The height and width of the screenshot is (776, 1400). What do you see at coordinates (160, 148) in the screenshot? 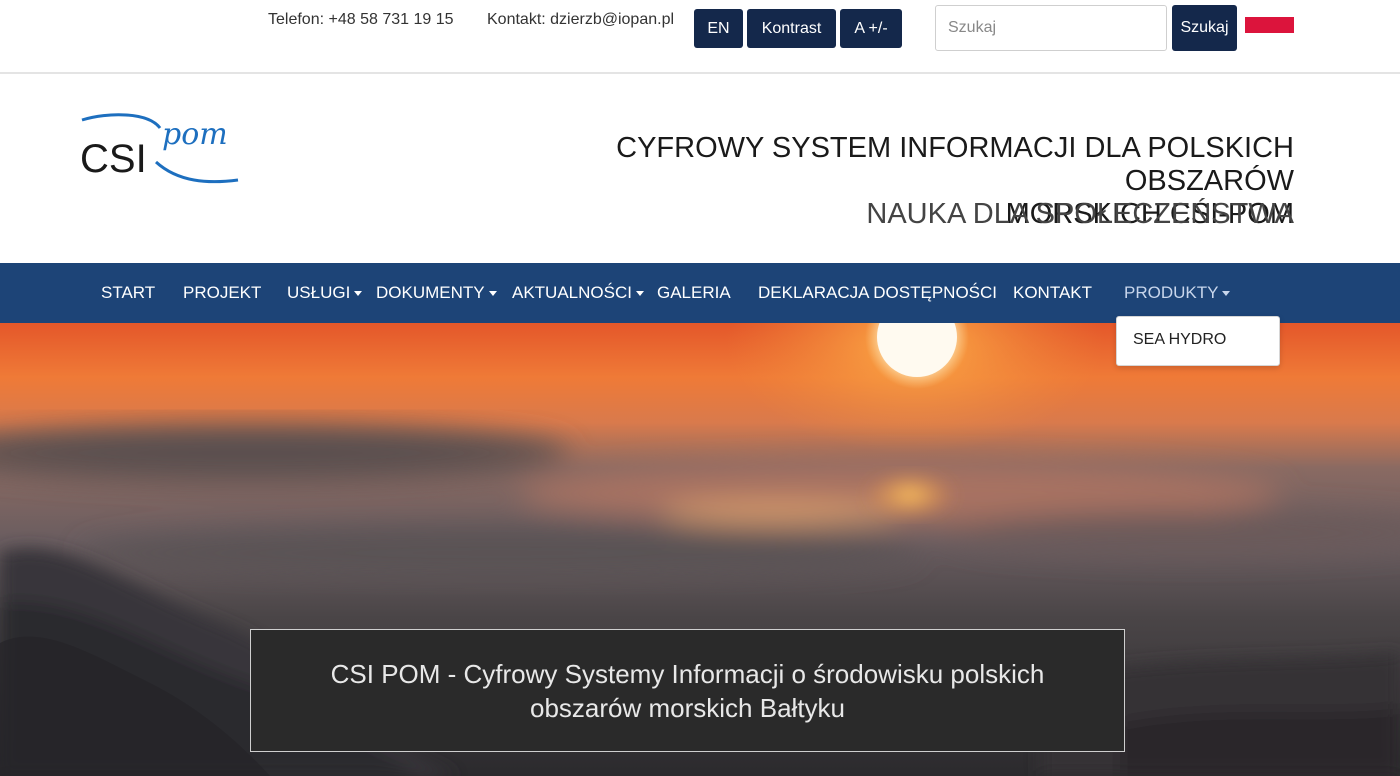
I see `site-logo: CSI pom` at bounding box center [160, 148].